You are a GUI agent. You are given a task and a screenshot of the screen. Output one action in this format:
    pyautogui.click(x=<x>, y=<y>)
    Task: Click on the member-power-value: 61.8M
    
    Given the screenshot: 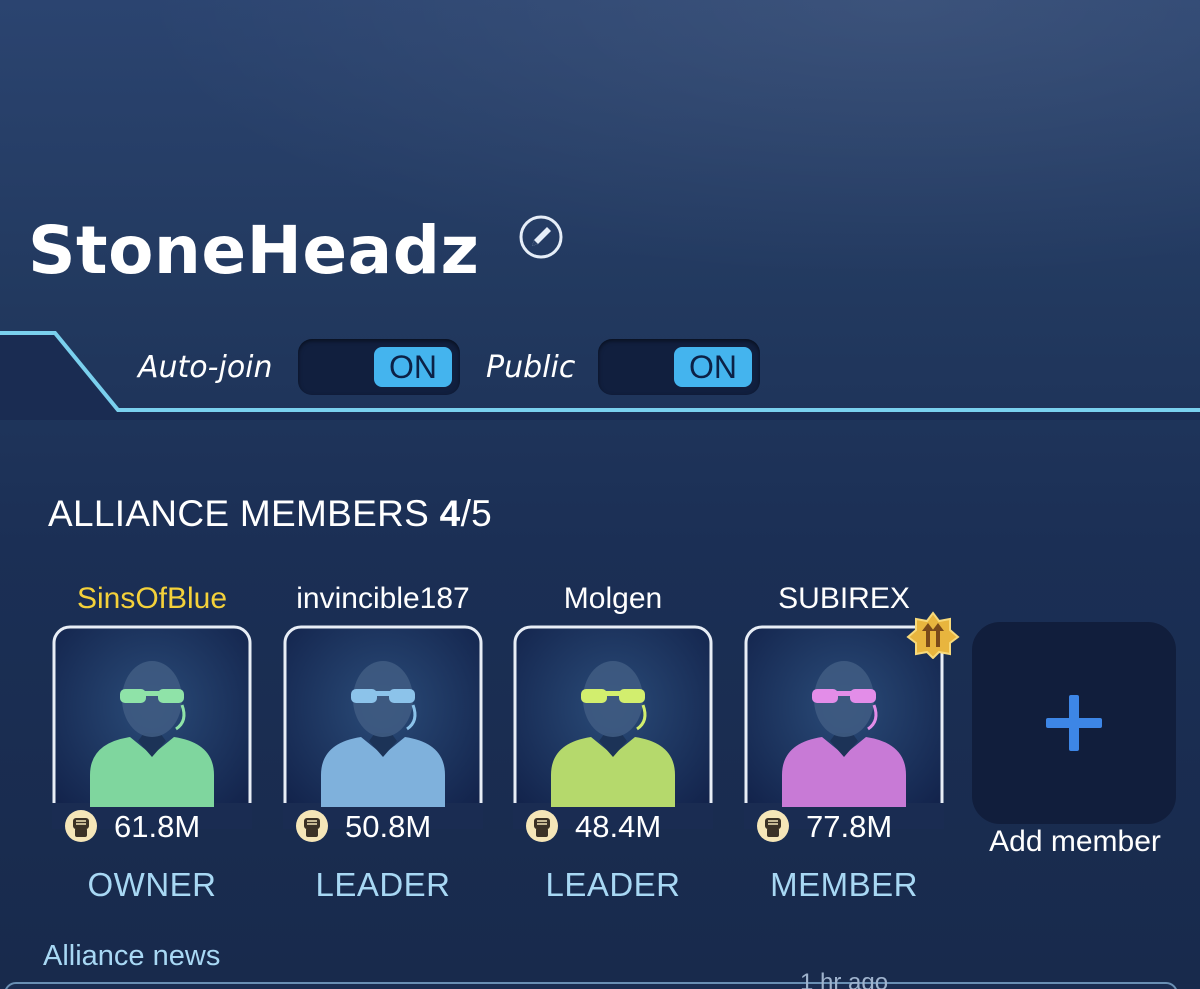 What is the action you would take?
    pyautogui.click(x=157, y=826)
    